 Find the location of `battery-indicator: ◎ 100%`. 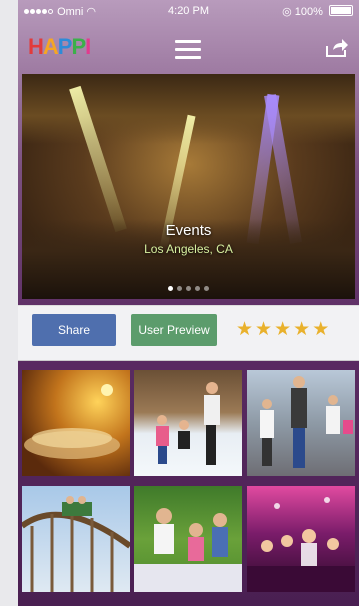

battery-indicator: ◎ 100% is located at coordinates (317, 11).